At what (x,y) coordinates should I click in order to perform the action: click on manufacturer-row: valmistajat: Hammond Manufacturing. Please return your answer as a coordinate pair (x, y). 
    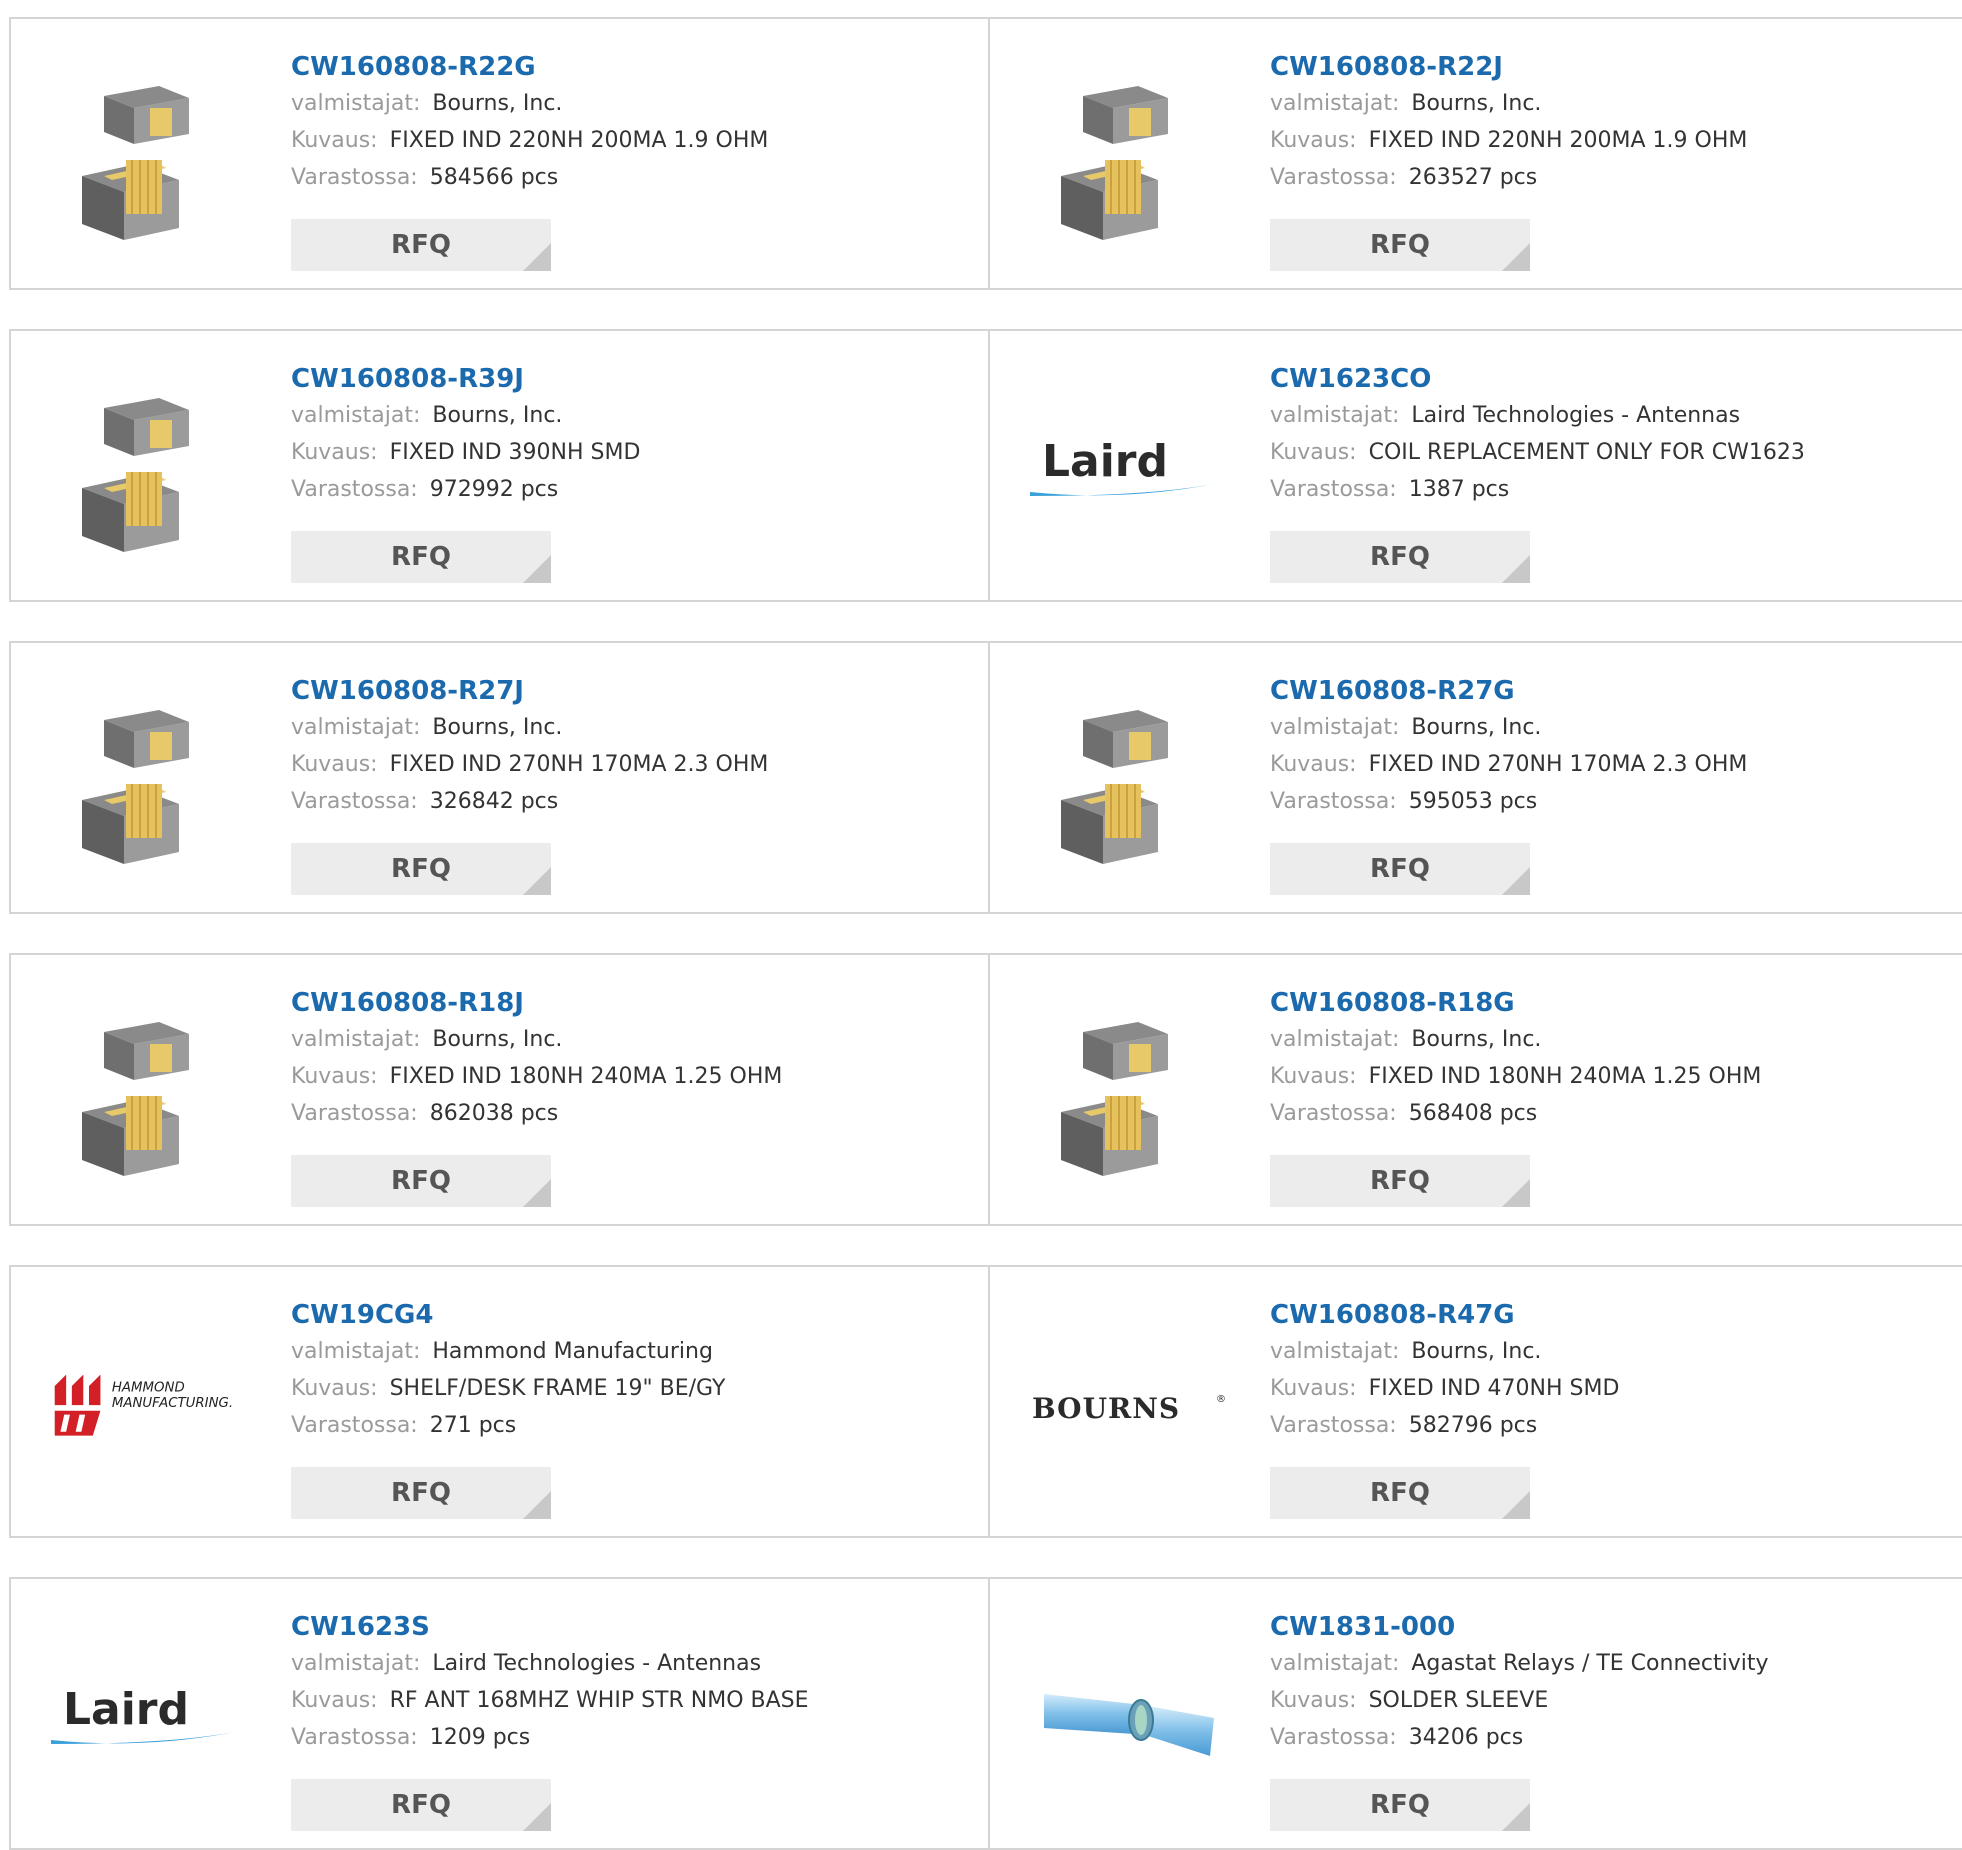
    Looking at the image, I should click on (508, 1351).